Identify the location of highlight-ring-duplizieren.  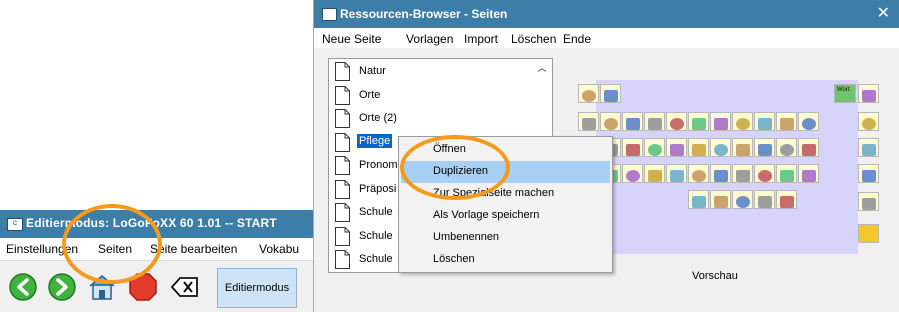
(455, 167).